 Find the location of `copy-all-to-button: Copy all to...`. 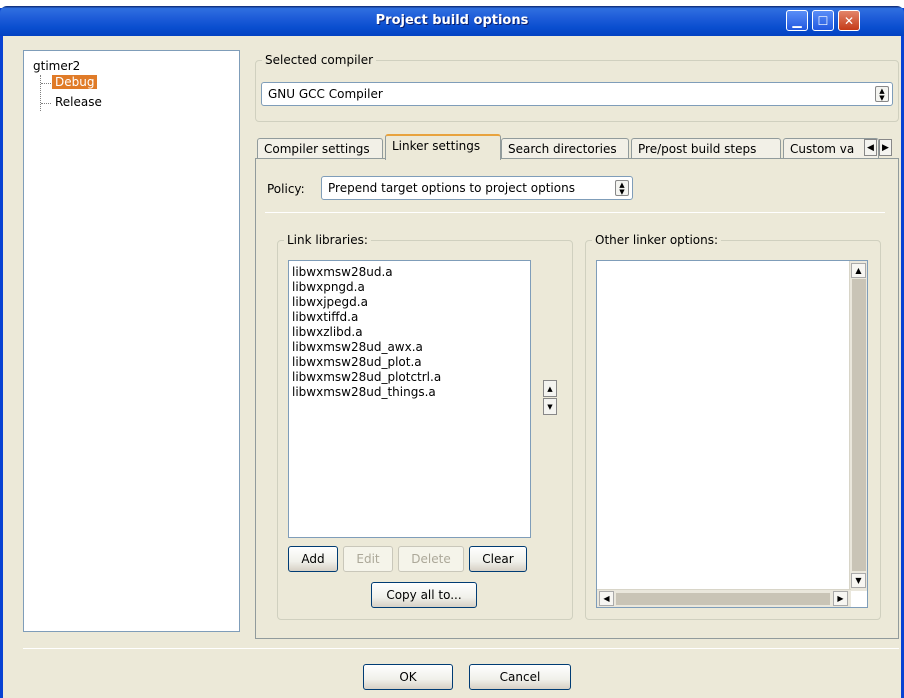

copy-all-to-button: Copy all to... is located at coordinates (424, 595).